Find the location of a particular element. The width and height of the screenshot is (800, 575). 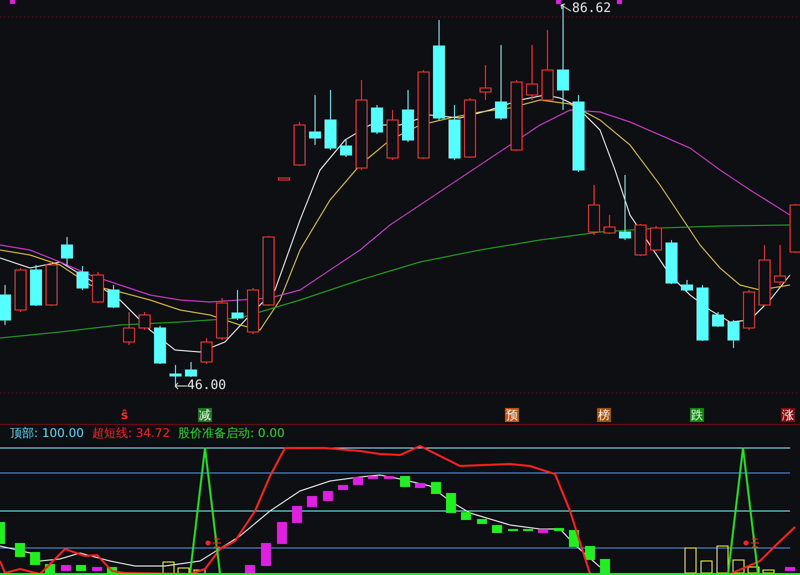

signal-label: ŝ is located at coordinates (125, 415).